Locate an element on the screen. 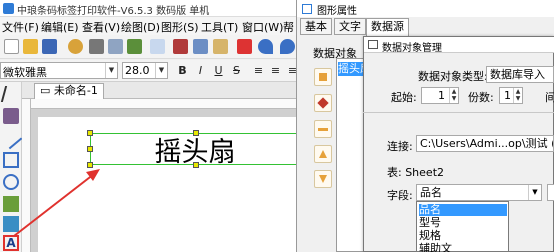 This screenshot has width=554, height=252. new-file-icon is located at coordinates (11, 46).